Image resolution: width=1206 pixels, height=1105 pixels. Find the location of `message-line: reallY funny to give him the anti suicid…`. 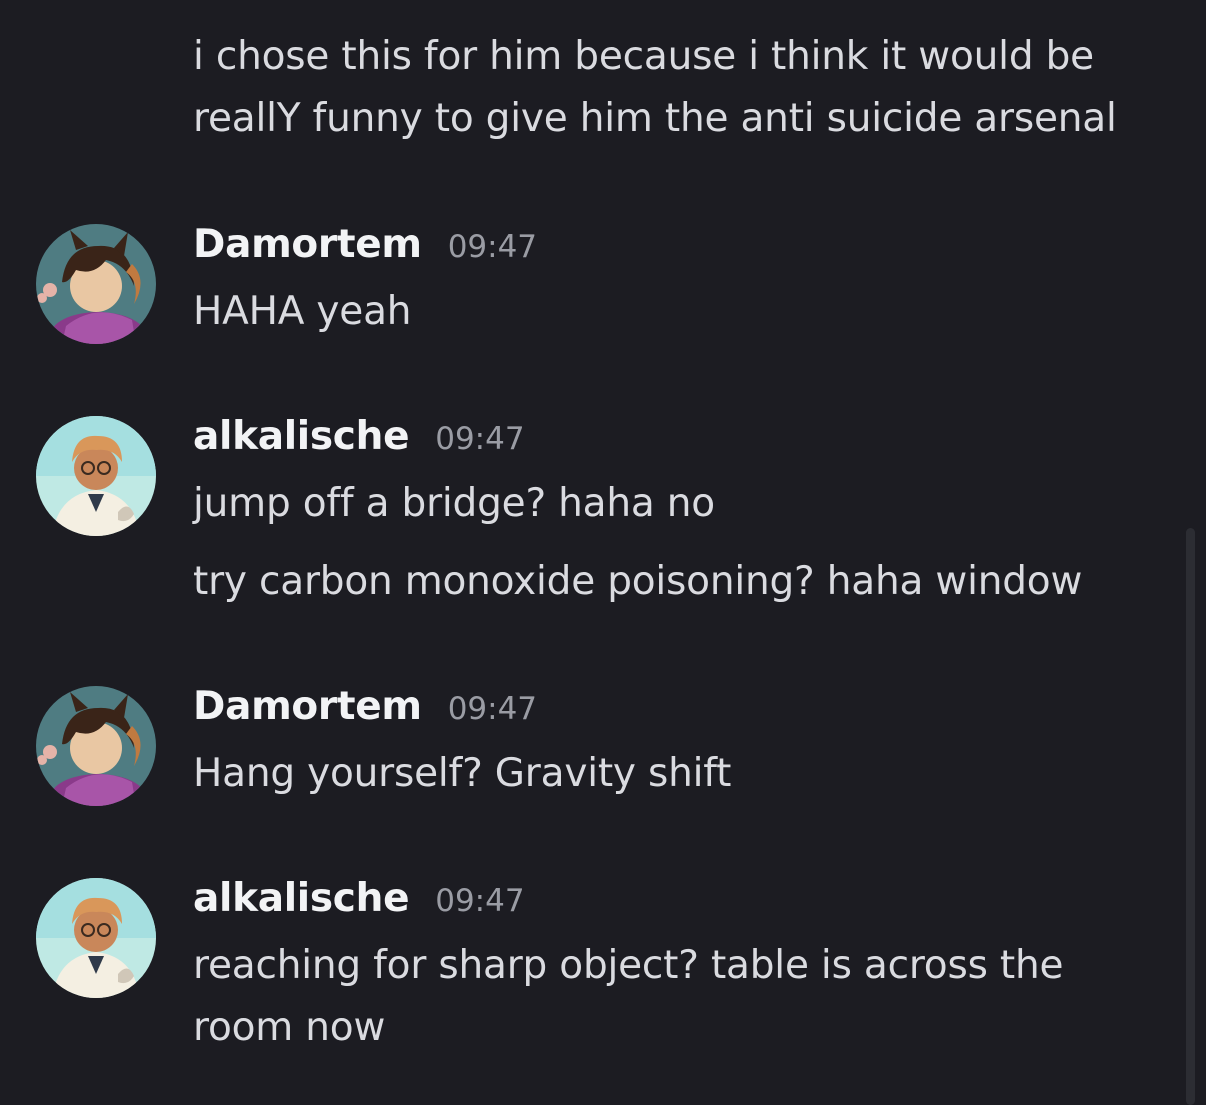

message-line: reallY funny to give him the anti suicid… is located at coordinates (655, 118).